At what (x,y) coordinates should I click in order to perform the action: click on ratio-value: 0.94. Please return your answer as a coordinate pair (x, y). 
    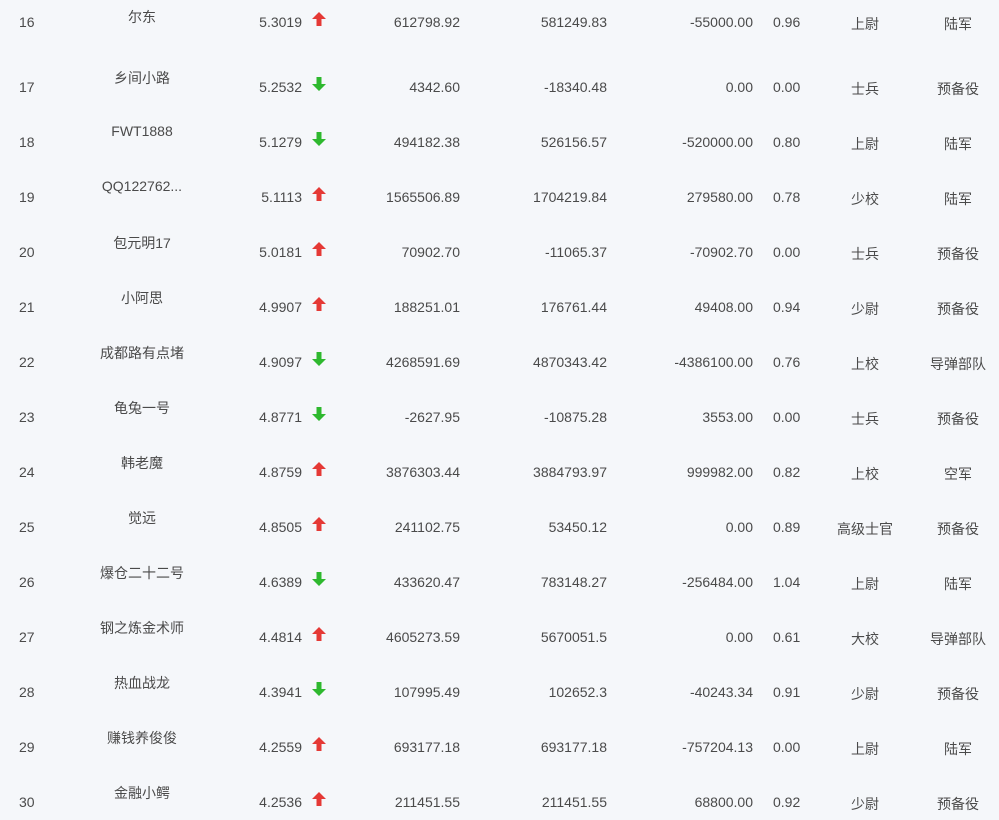
    Looking at the image, I should click on (787, 307).